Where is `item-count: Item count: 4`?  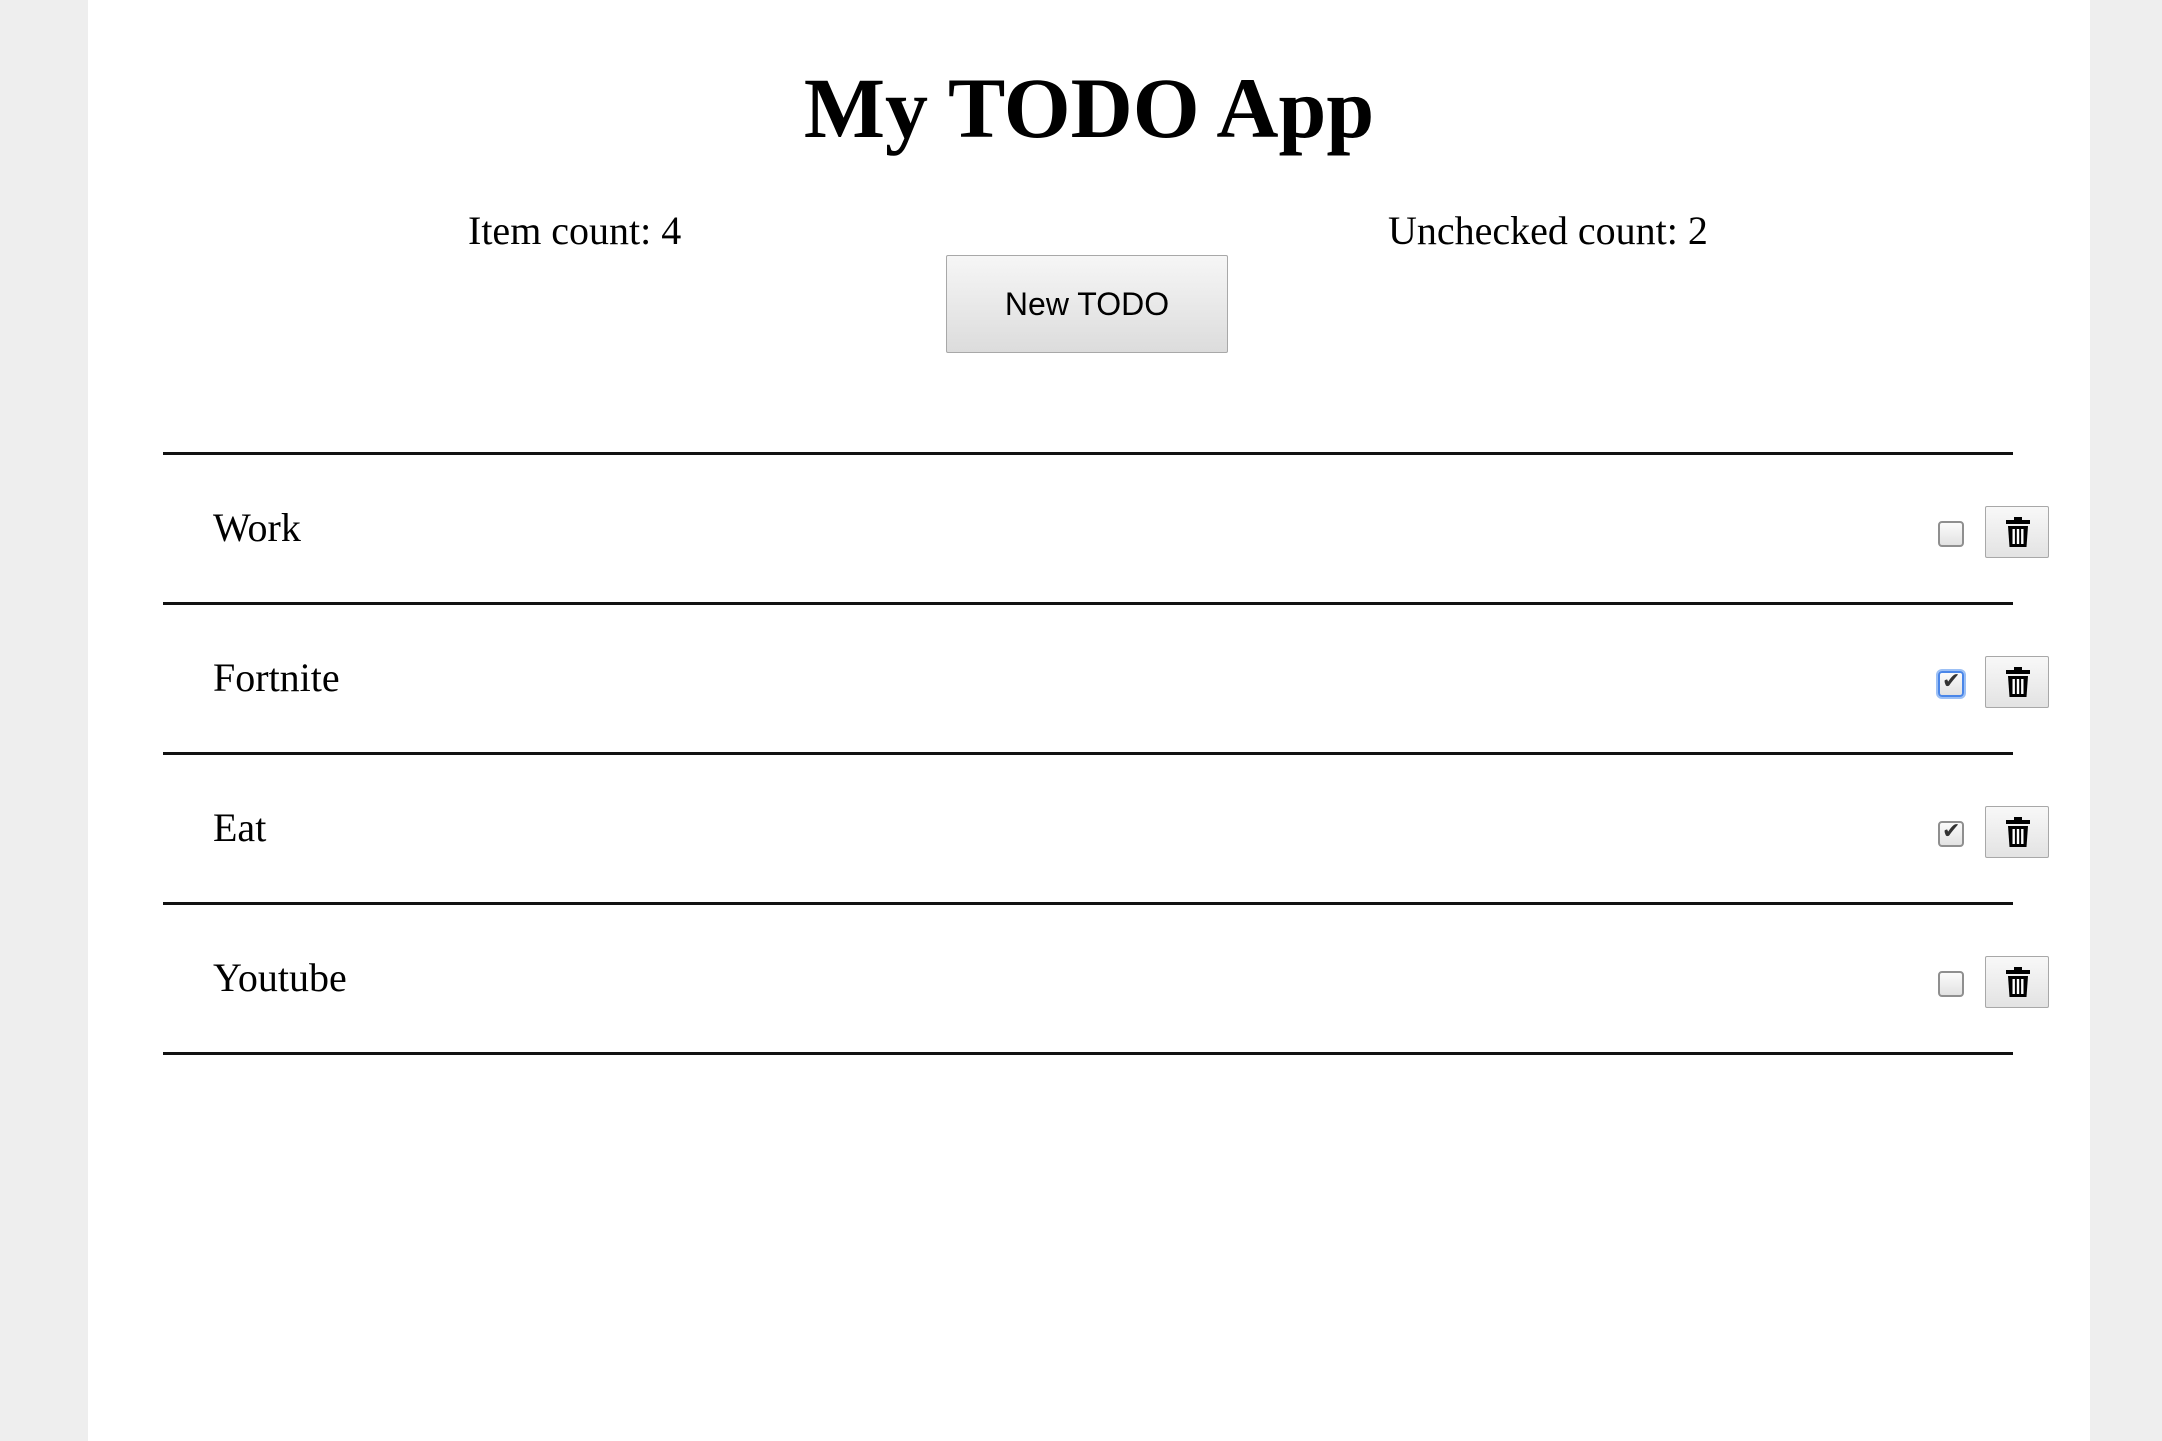
item-count: Item count: 4 is located at coordinates (575, 230).